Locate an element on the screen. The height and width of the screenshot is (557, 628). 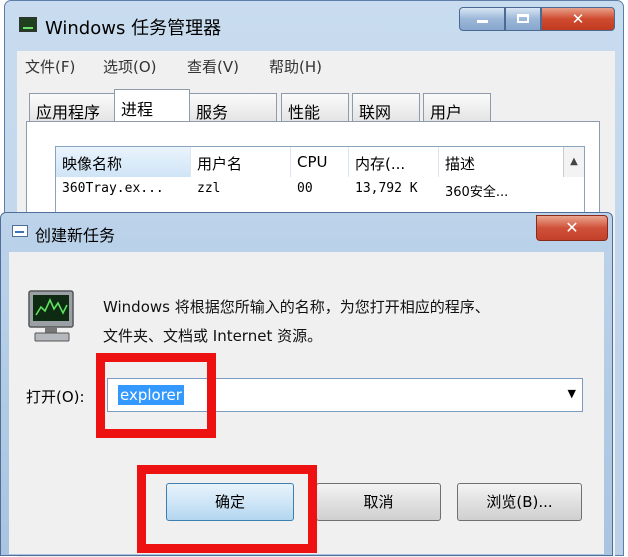
process-list-header: 映像名称 用户名 CPU 内存(... 描述 ▲ is located at coordinates (320, 162).